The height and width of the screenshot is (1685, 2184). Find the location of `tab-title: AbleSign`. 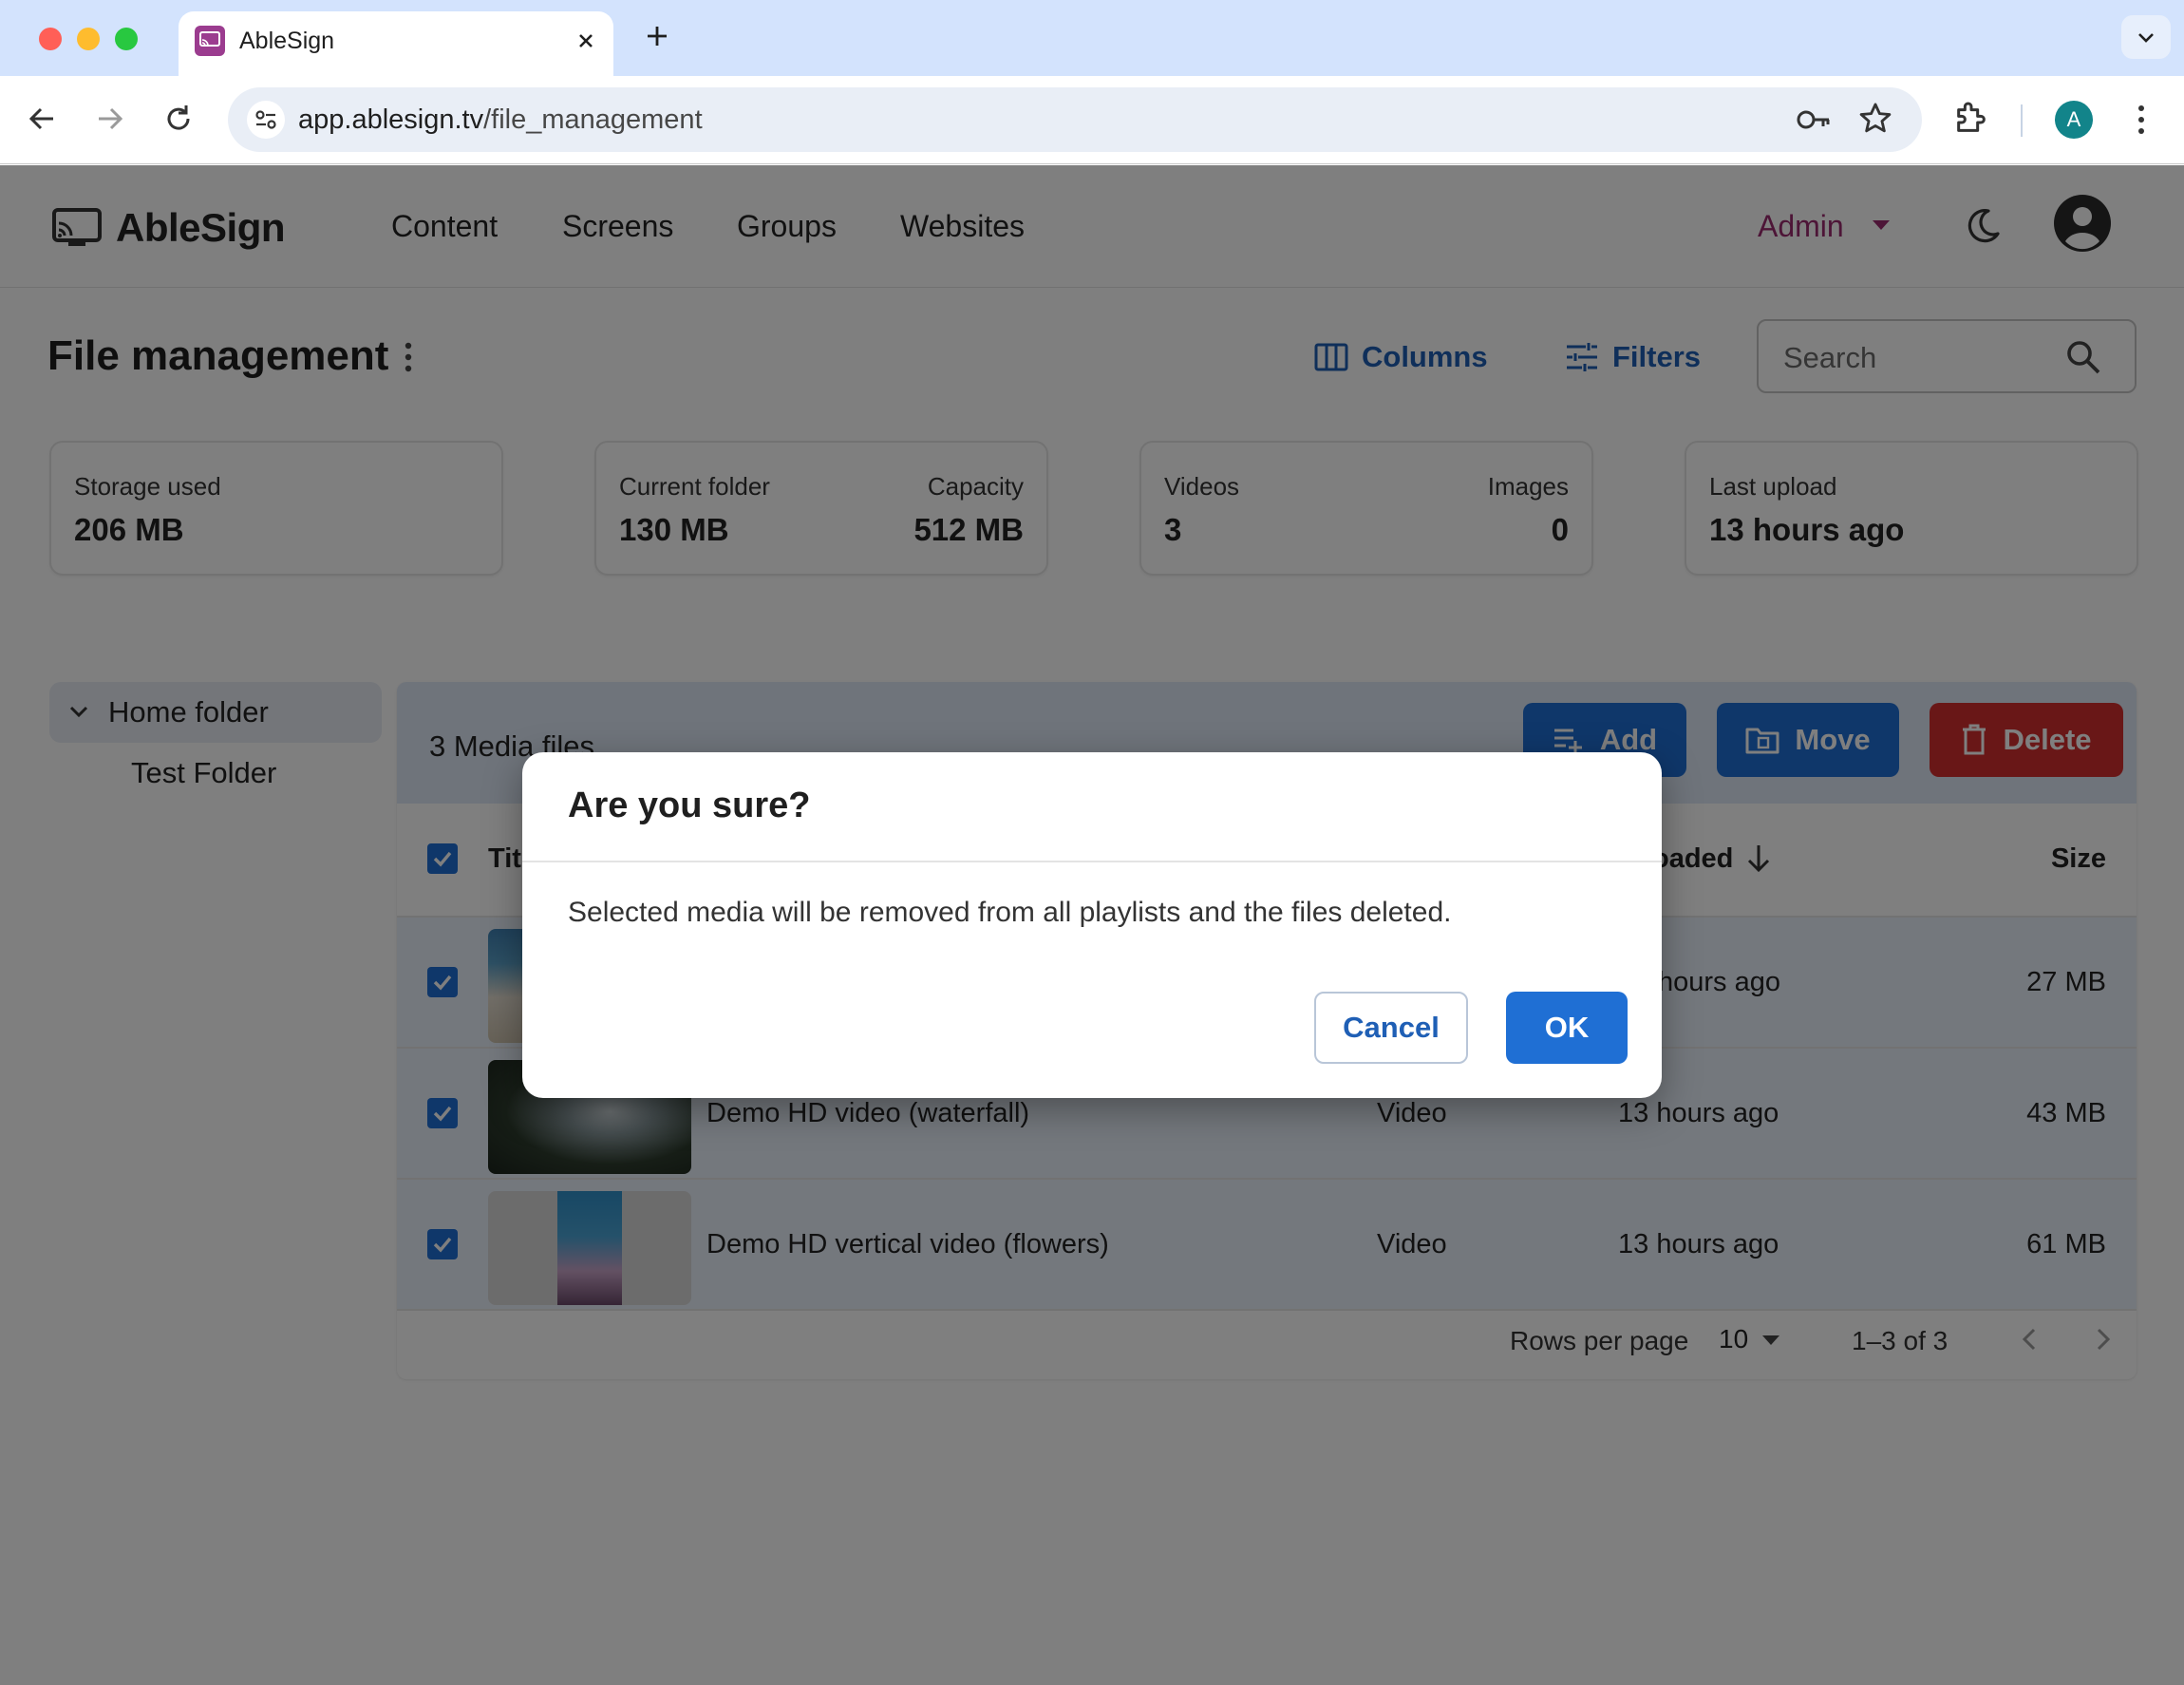

tab-title: AbleSign is located at coordinates (287, 41).